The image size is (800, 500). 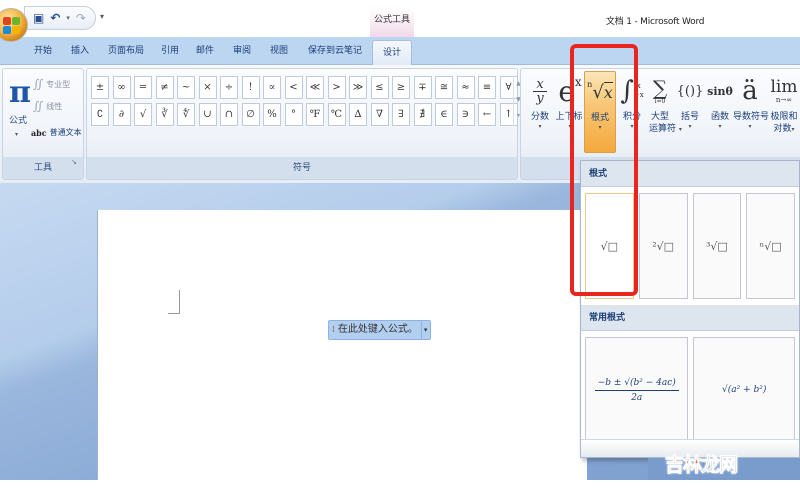 I want to click on symbol-button: ℉, so click(x=315, y=114).